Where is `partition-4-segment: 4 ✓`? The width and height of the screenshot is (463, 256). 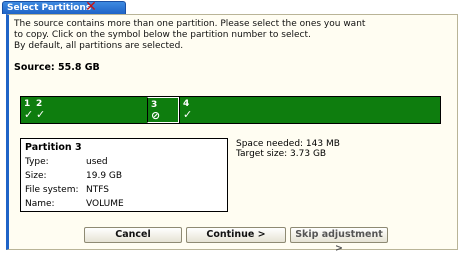 partition-4-segment: 4 ✓ is located at coordinates (309, 110).